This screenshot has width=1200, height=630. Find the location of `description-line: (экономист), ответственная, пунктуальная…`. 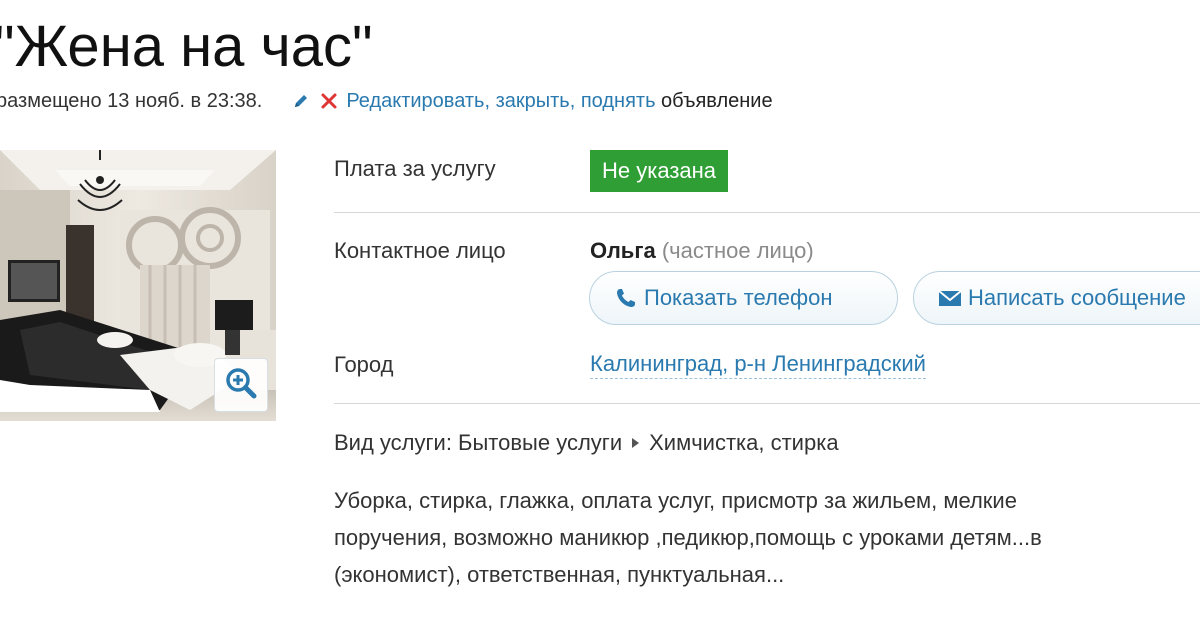

description-line: (экономист), ответственная, пунктуальная… is located at coordinates (559, 574).